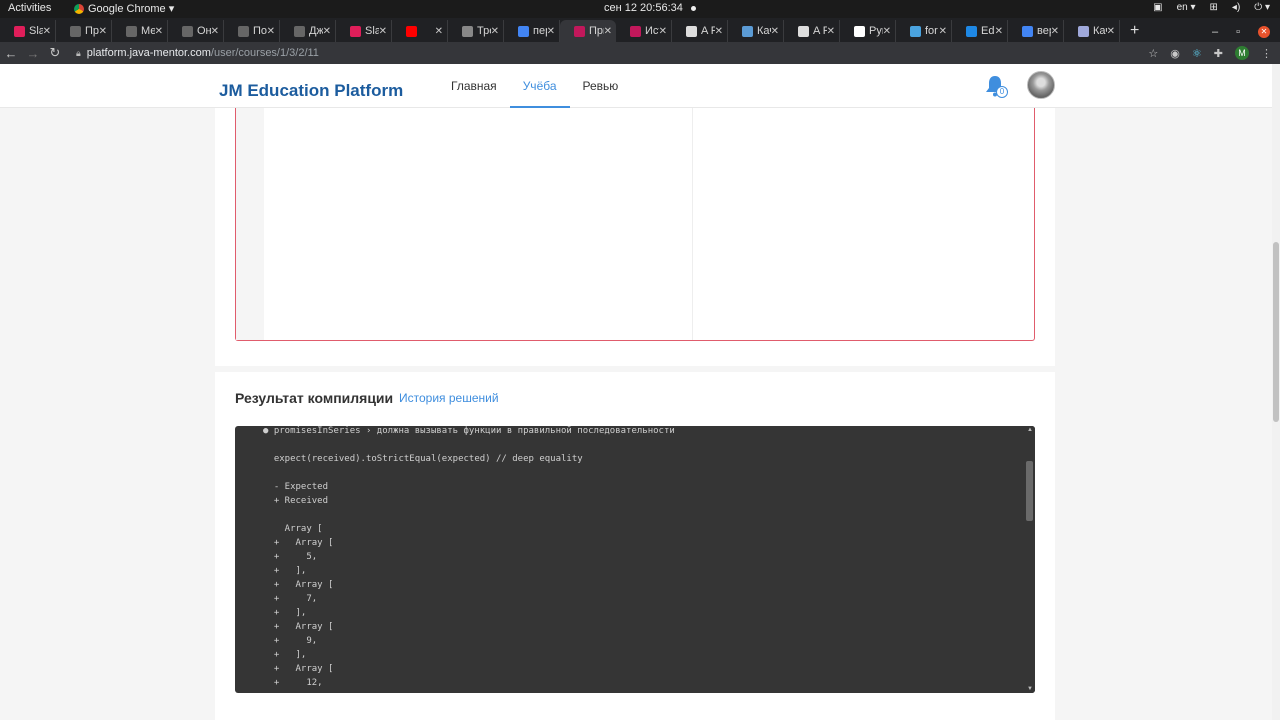  Describe the element at coordinates (196, 31) in the screenshot. I see `browser-tab: Он ✕` at that location.